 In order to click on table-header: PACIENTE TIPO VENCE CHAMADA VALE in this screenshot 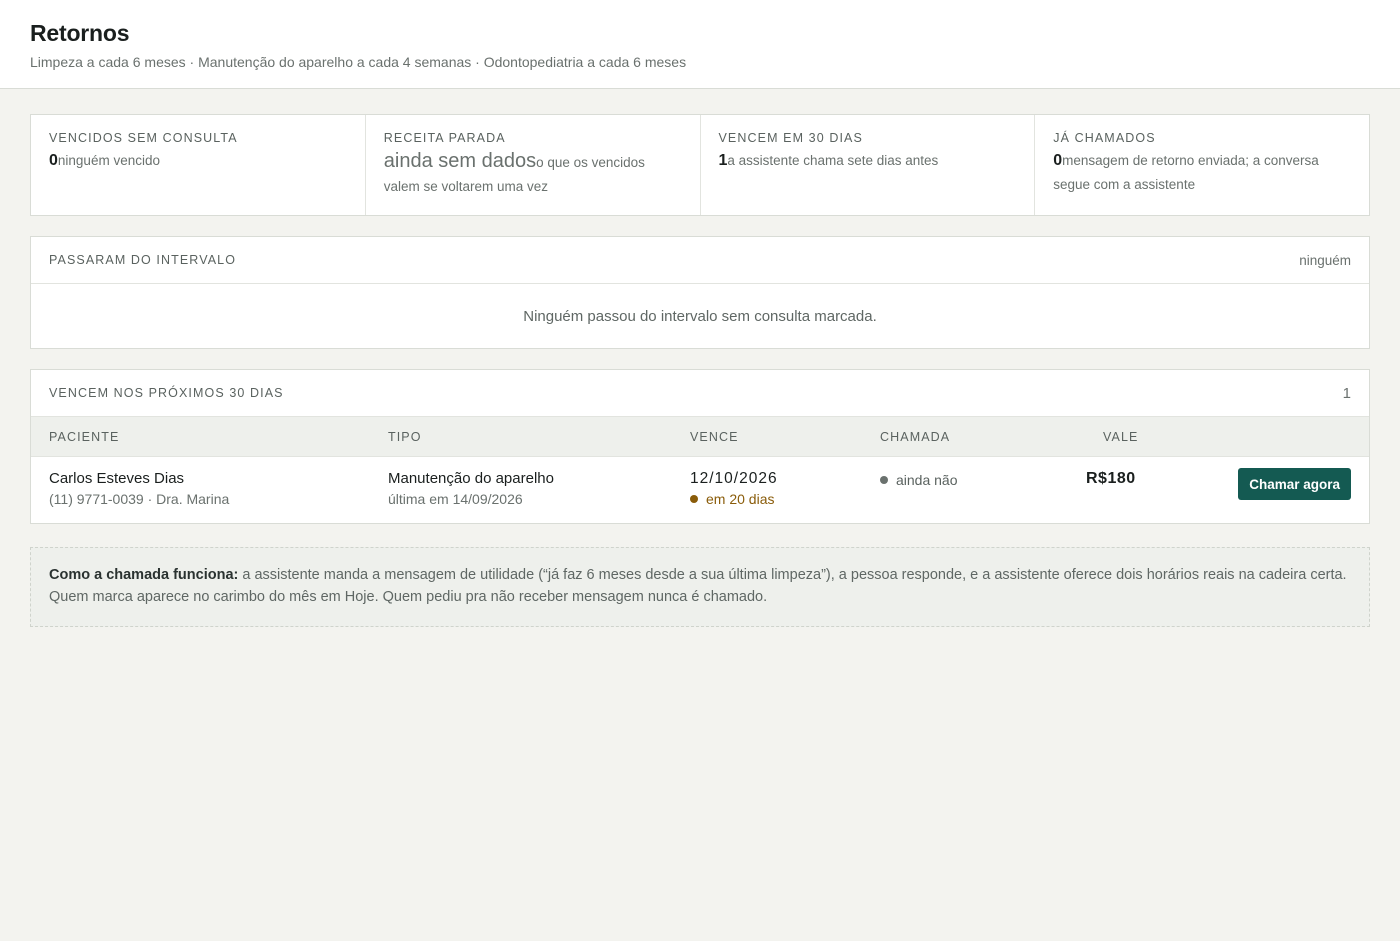, I will do `click(700, 437)`.